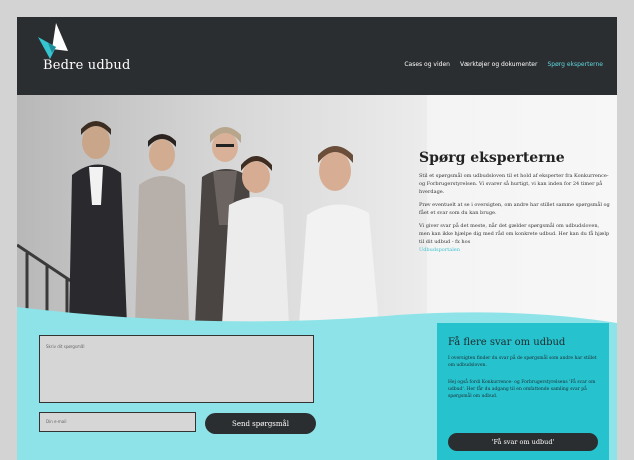 This screenshot has width=634, height=460. I want to click on nav-item-tools: Værktøjer og dokumenter, so click(499, 64).